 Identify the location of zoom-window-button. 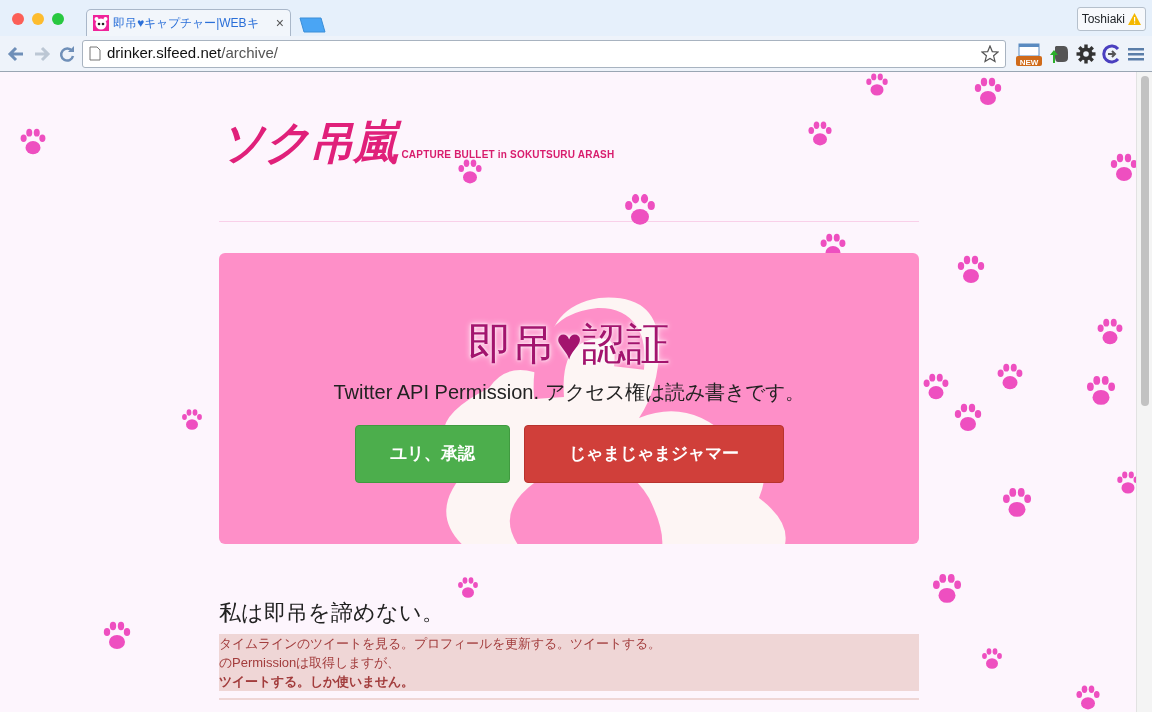
(58, 19).